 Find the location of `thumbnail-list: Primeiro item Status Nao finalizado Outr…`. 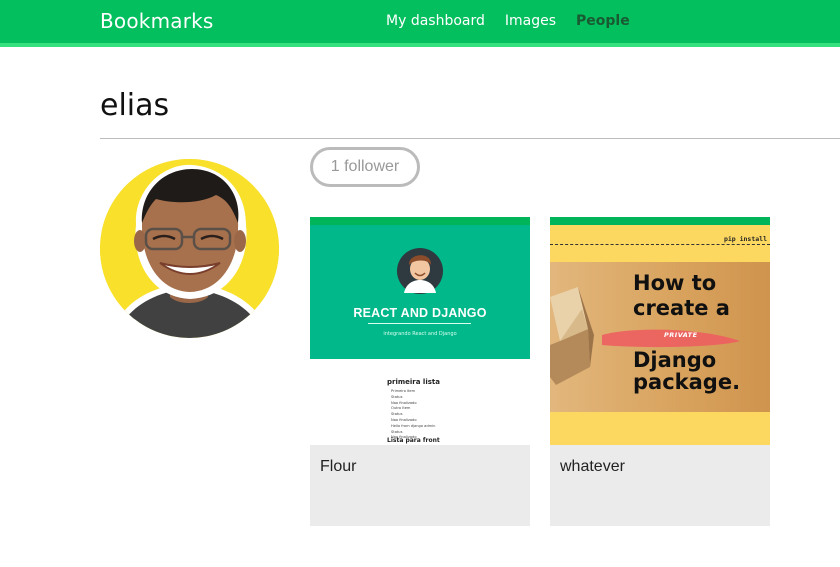

thumbnail-list: Primeiro item Status Nao finalizado Outr… is located at coordinates (413, 415).